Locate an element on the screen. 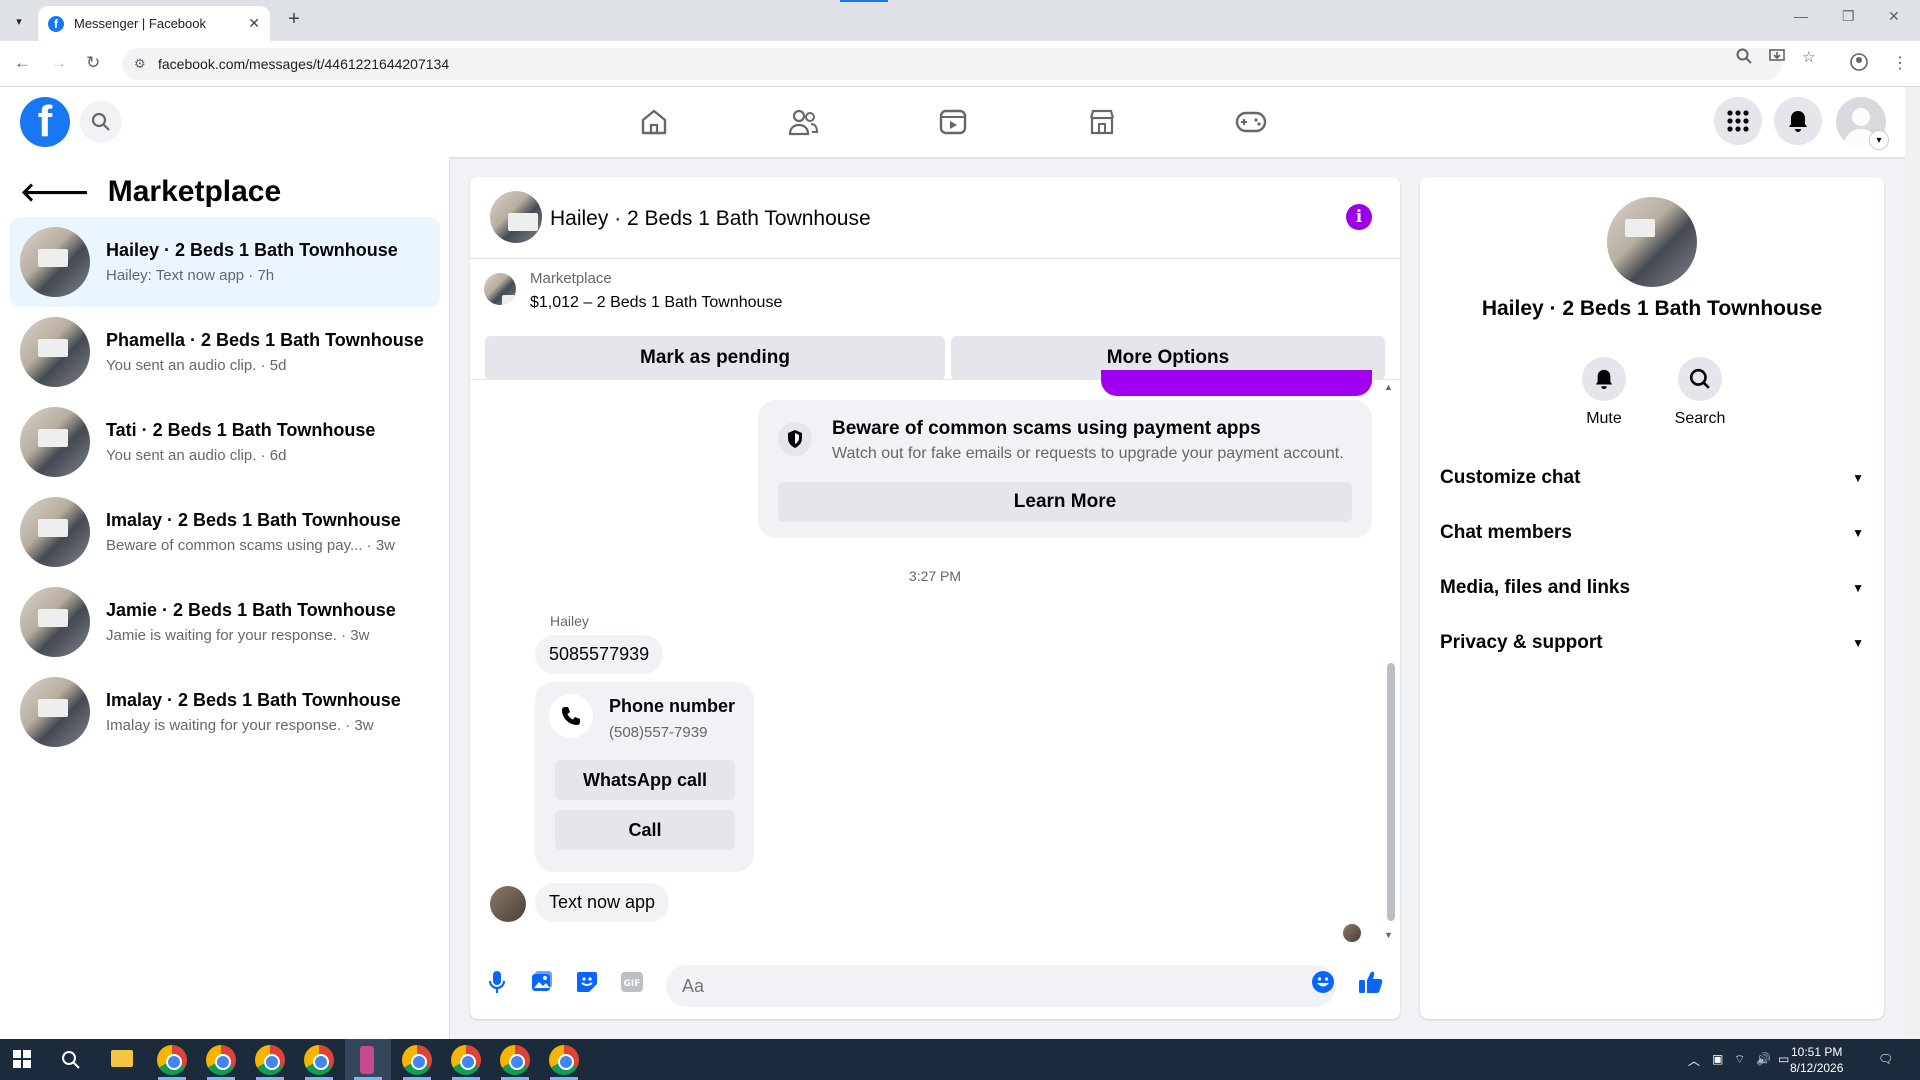 The width and height of the screenshot is (1920, 1080). tray-chevron-up-icon: ︿ is located at coordinates (1694, 1060).